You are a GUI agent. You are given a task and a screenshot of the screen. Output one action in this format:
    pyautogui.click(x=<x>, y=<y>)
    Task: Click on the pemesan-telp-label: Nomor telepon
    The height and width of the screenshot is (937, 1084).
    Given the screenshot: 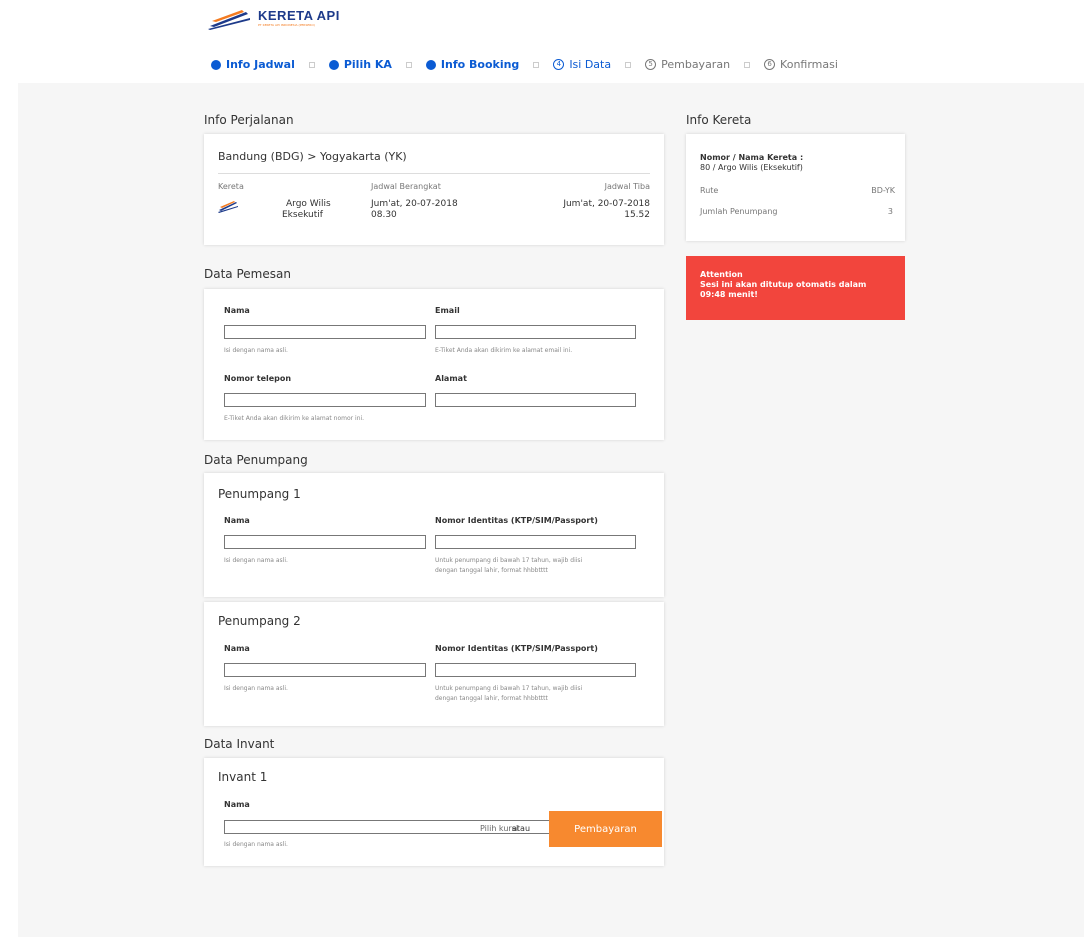 What is the action you would take?
    pyautogui.click(x=258, y=378)
    